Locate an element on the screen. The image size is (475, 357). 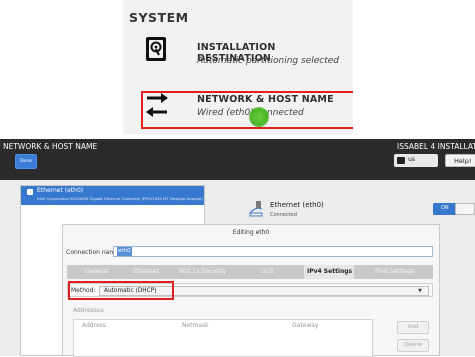
addresses-column-netmask: Netmask is located at coordinates (195, 325).